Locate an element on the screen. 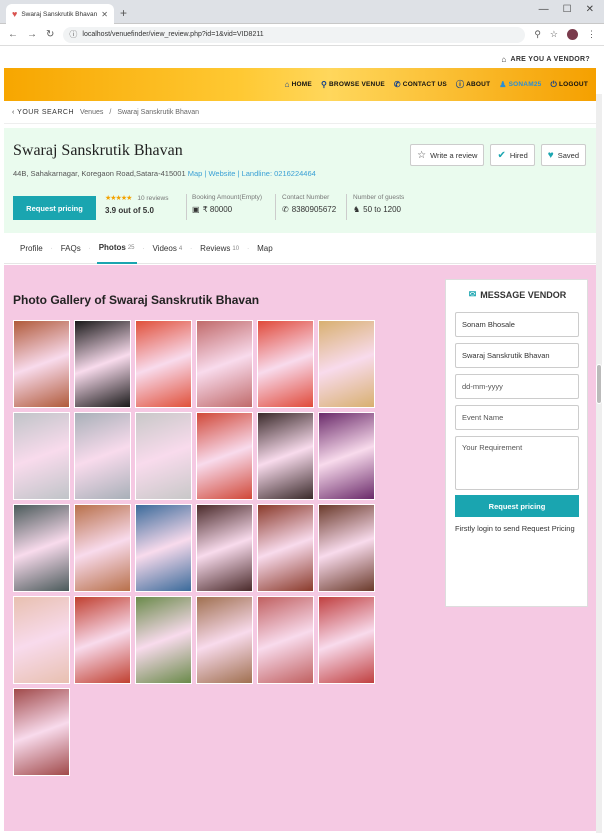 Image resolution: width=604 pixels, height=833 pixels. nav-home-label: HOME is located at coordinates (301, 84).